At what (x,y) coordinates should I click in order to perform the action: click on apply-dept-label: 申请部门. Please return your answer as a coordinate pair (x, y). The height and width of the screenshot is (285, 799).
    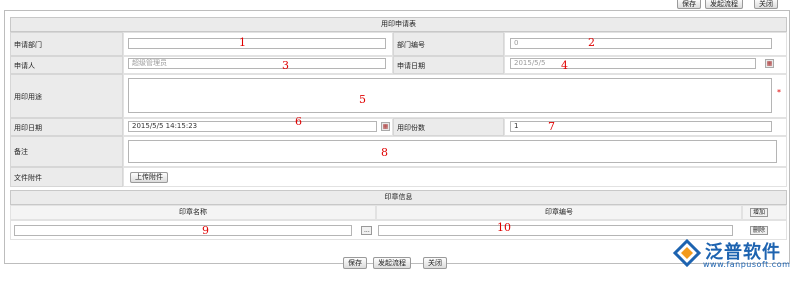
    Looking at the image, I should click on (66, 44).